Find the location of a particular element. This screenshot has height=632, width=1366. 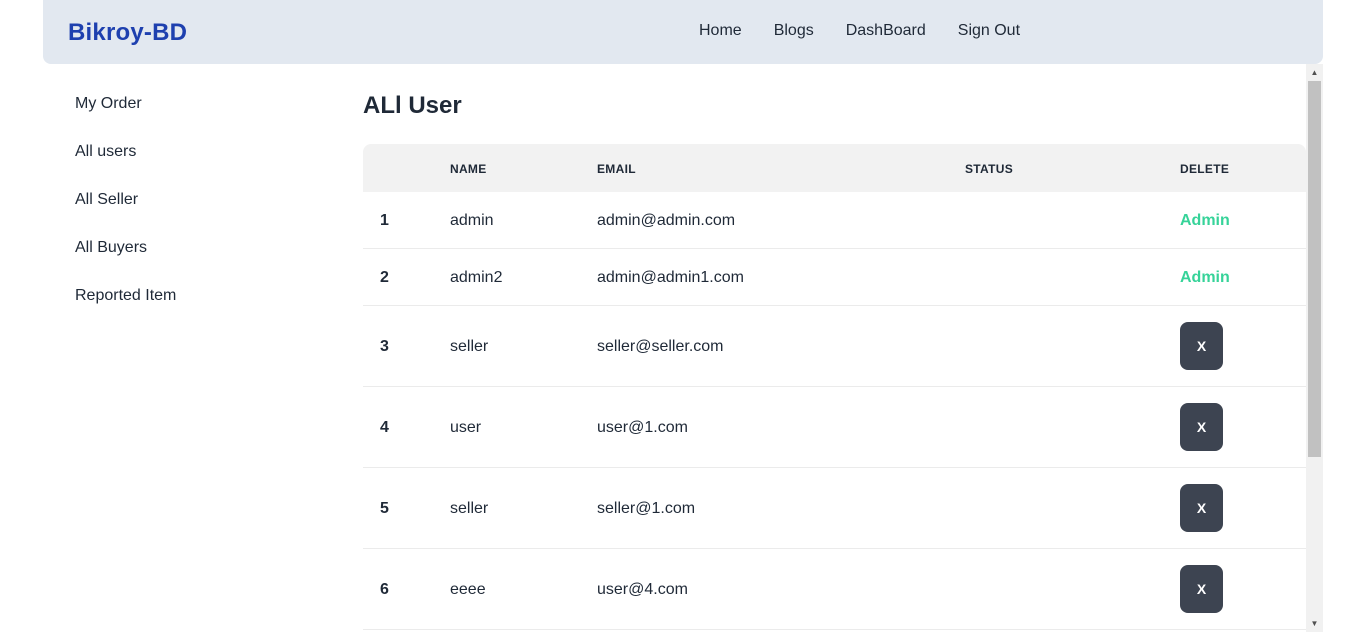

row-index: 3 is located at coordinates (384, 346).